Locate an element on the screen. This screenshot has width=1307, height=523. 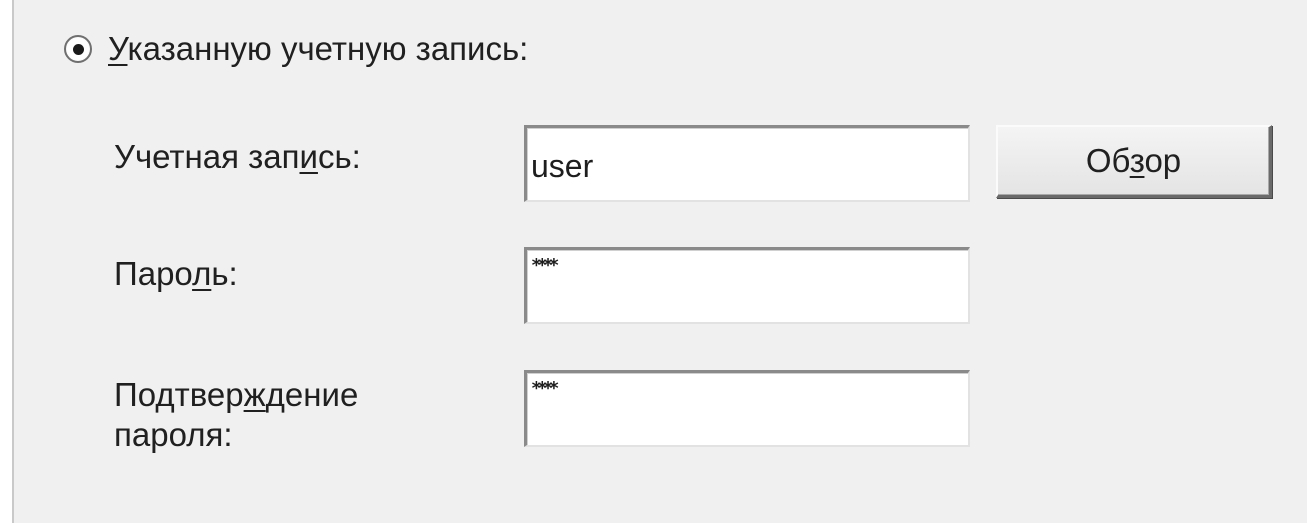
password-input-value: **** is located at coordinates (545, 265).